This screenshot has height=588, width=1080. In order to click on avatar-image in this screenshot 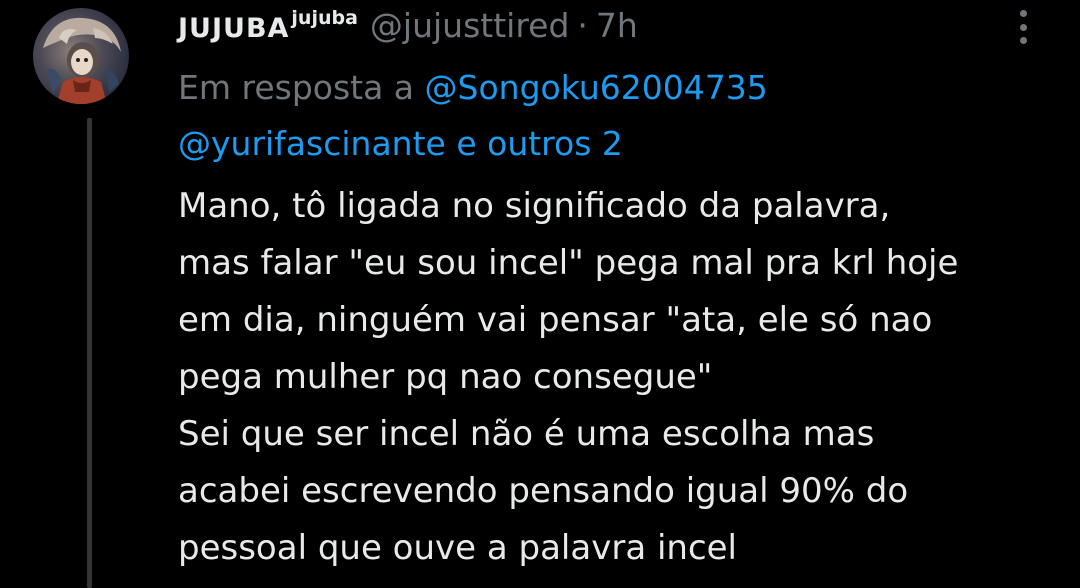, I will do `click(82, 60)`.